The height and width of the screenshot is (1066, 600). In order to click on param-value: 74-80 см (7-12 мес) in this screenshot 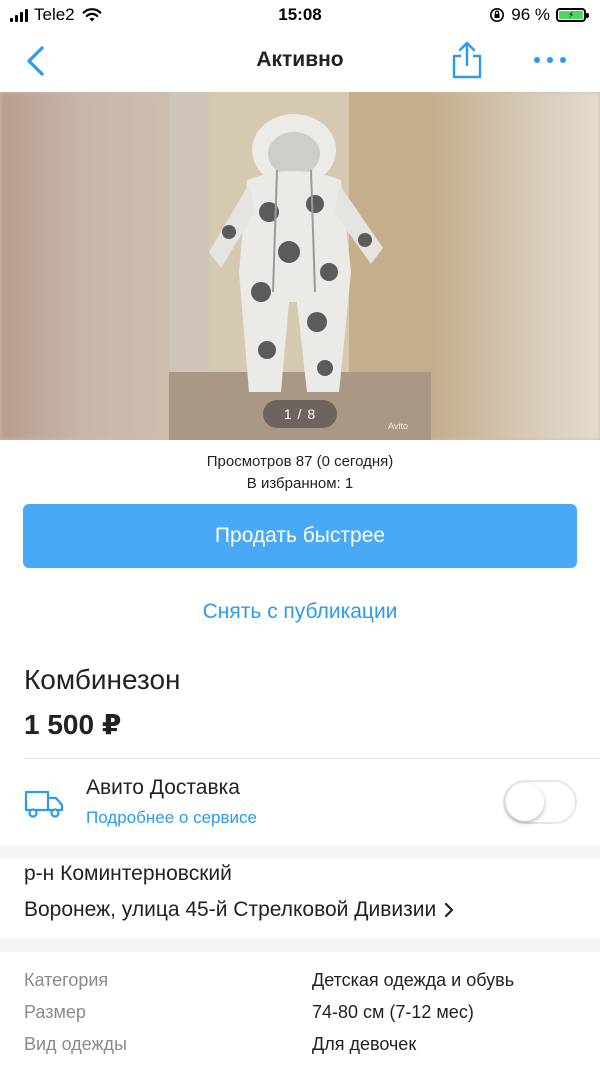, I will do `click(393, 1011)`.